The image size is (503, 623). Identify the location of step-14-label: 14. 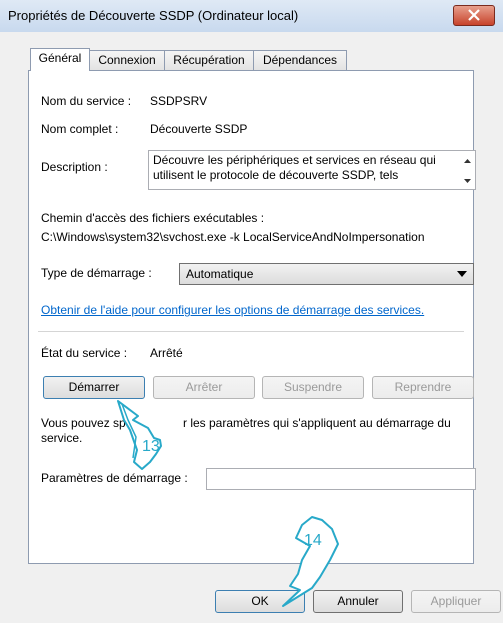
(313, 540).